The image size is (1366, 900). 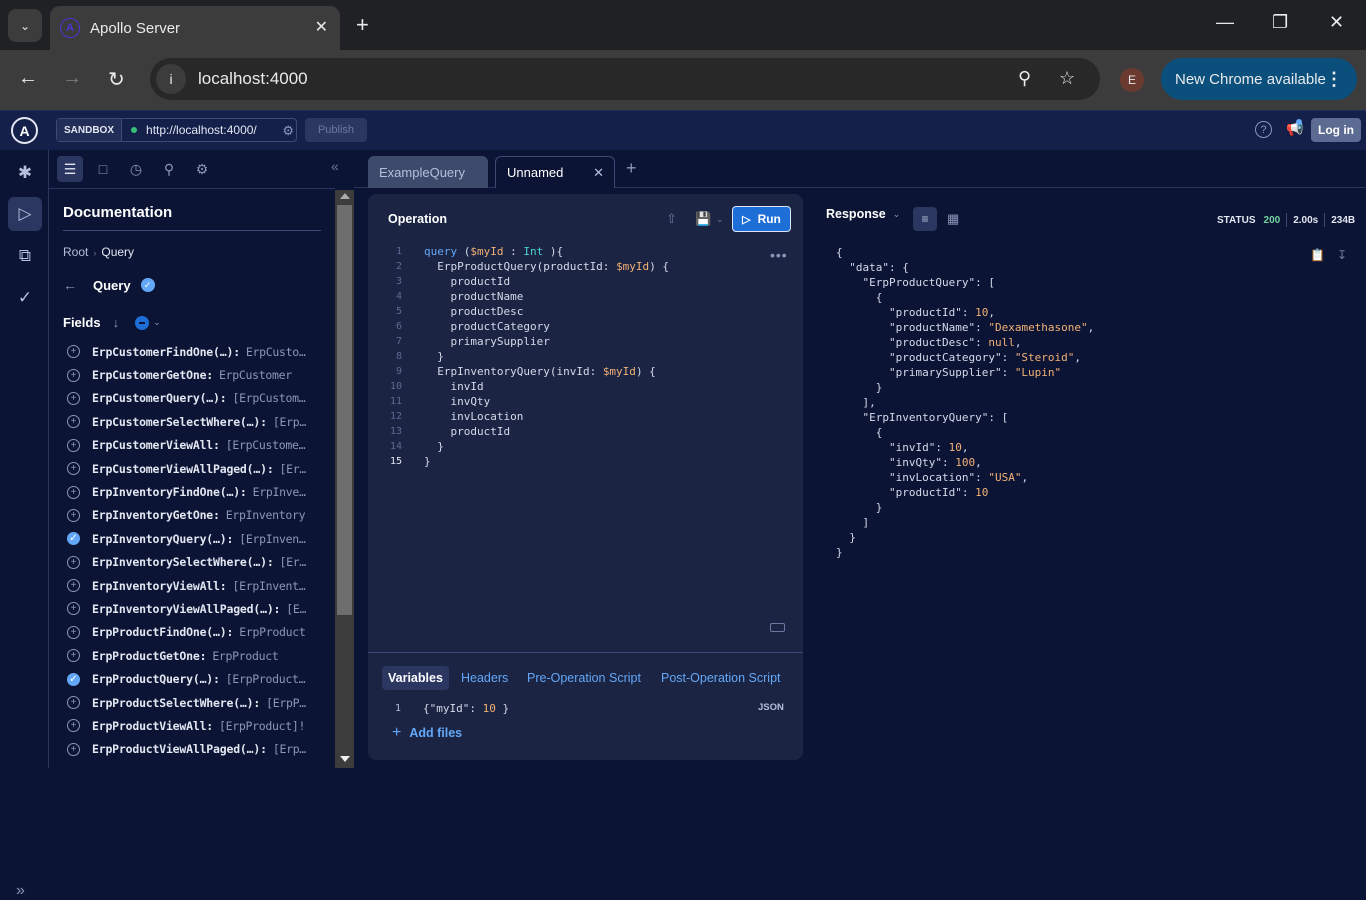 What do you see at coordinates (288, 131) in the screenshot?
I see `gear-icon: ⚙` at bounding box center [288, 131].